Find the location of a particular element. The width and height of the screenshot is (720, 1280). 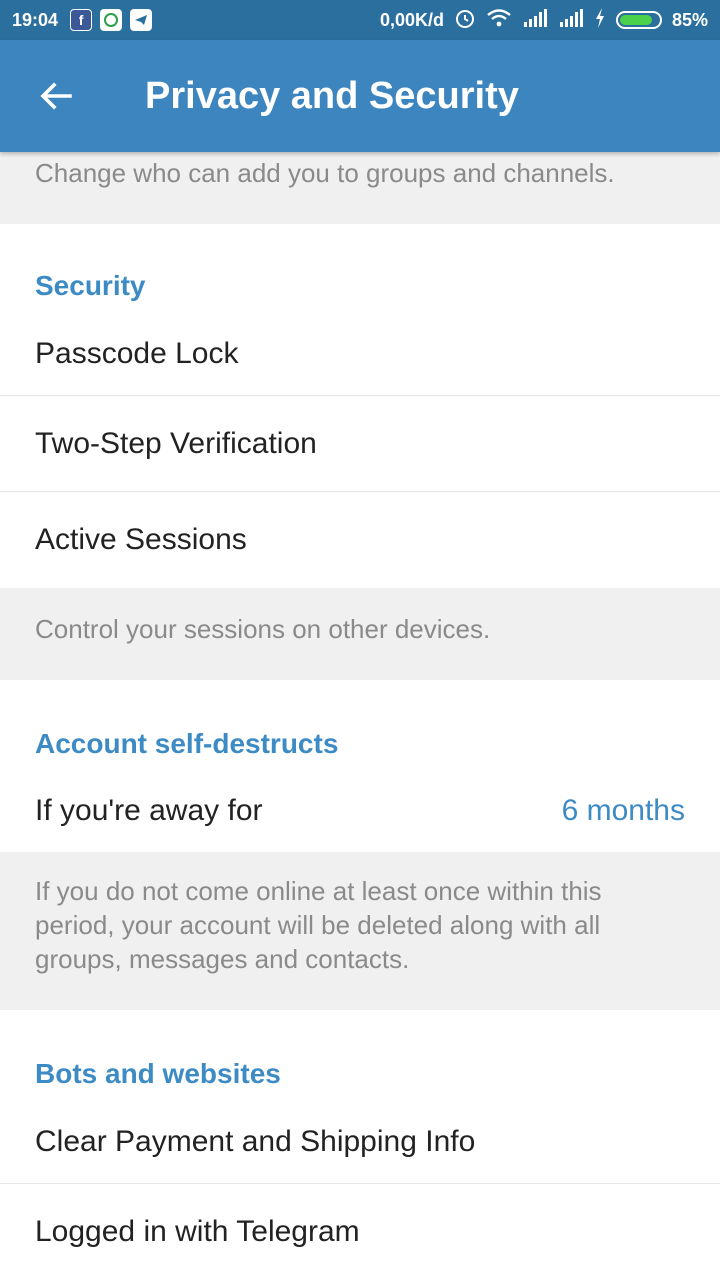

whatsapp-icon is located at coordinates (111, 20).